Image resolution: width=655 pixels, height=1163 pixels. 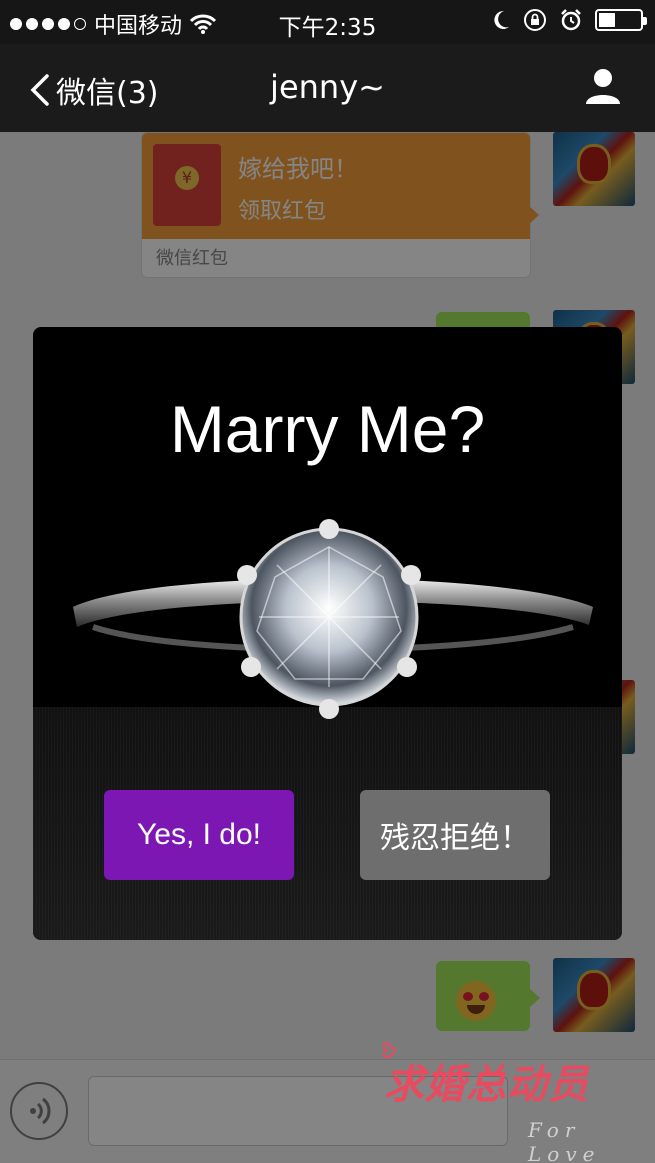 What do you see at coordinates (199, 835) in the screenshot?
I see `accept-button: Yes, I do!` at bounding box center [199, 835].